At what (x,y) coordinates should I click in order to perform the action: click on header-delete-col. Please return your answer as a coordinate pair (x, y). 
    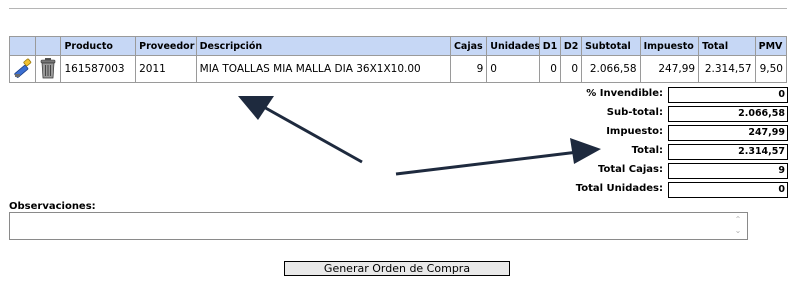
    Looking at the image, I should click on (48, 46).